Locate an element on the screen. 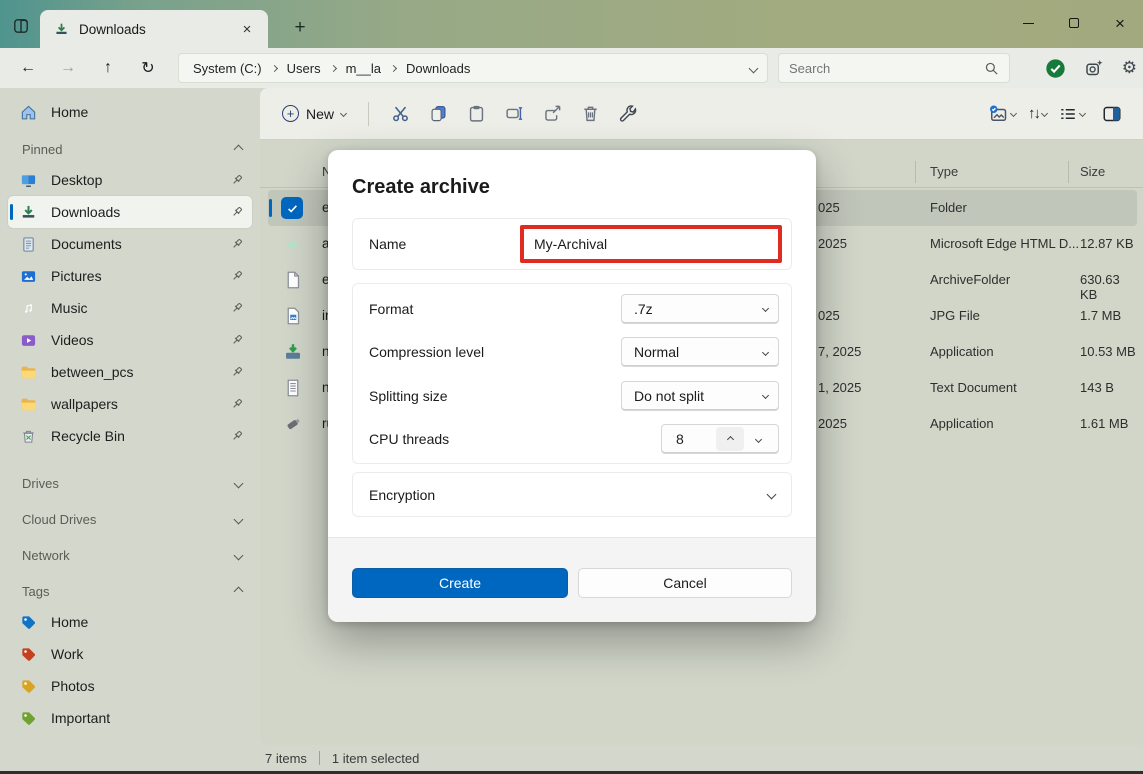 The height and width of the screenshot is (774, 1143). compression-dropdown: Normal is located at coordinates (700, 352).